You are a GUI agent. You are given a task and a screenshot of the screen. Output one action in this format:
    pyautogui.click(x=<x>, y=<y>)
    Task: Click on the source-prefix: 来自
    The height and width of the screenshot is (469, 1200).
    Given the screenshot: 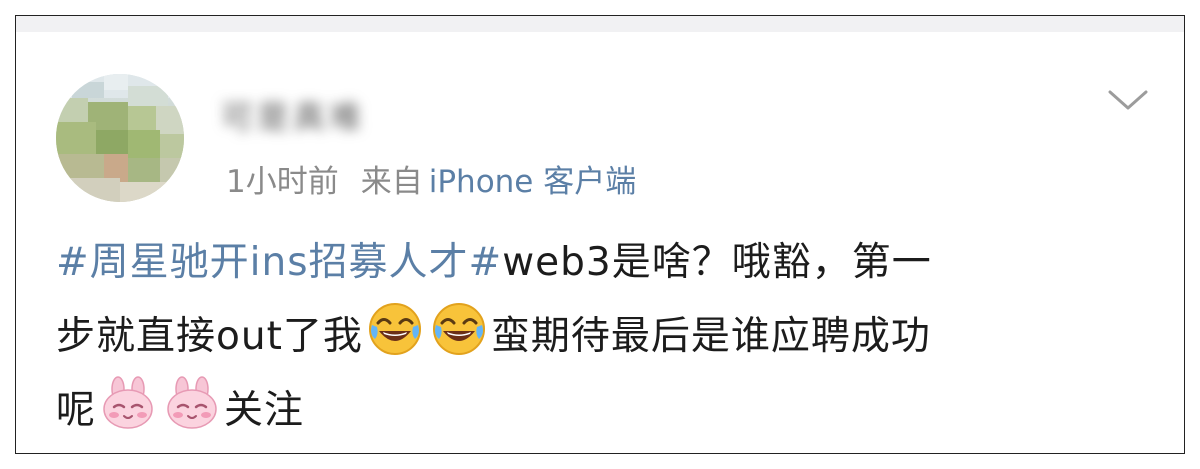 What is the action you would take?
    pyautogui.click(x=391, y=182)
    